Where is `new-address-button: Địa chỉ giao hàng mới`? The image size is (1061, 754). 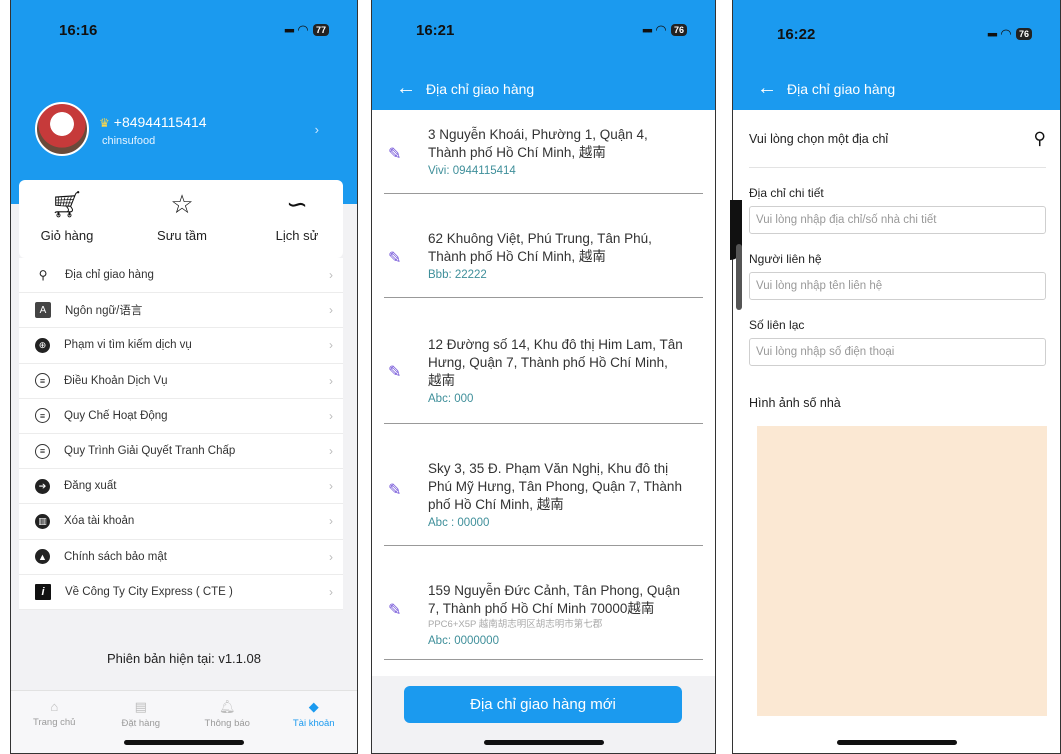 new-address-button: Địa chỉ giao hàng mới is located at coordinates (543, 704).